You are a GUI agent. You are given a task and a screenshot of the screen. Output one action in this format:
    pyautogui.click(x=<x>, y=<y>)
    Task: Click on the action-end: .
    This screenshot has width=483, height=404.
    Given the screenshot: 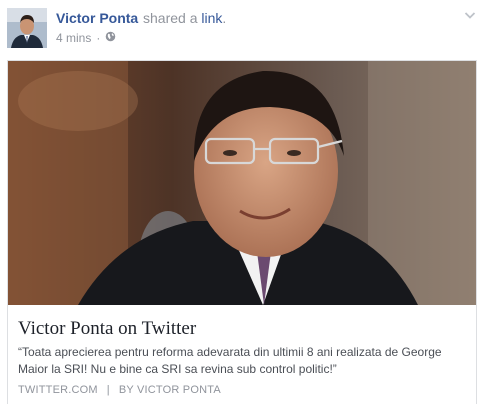 What is the action you would take?
    pyautogui.click(x=224, y=18)
    